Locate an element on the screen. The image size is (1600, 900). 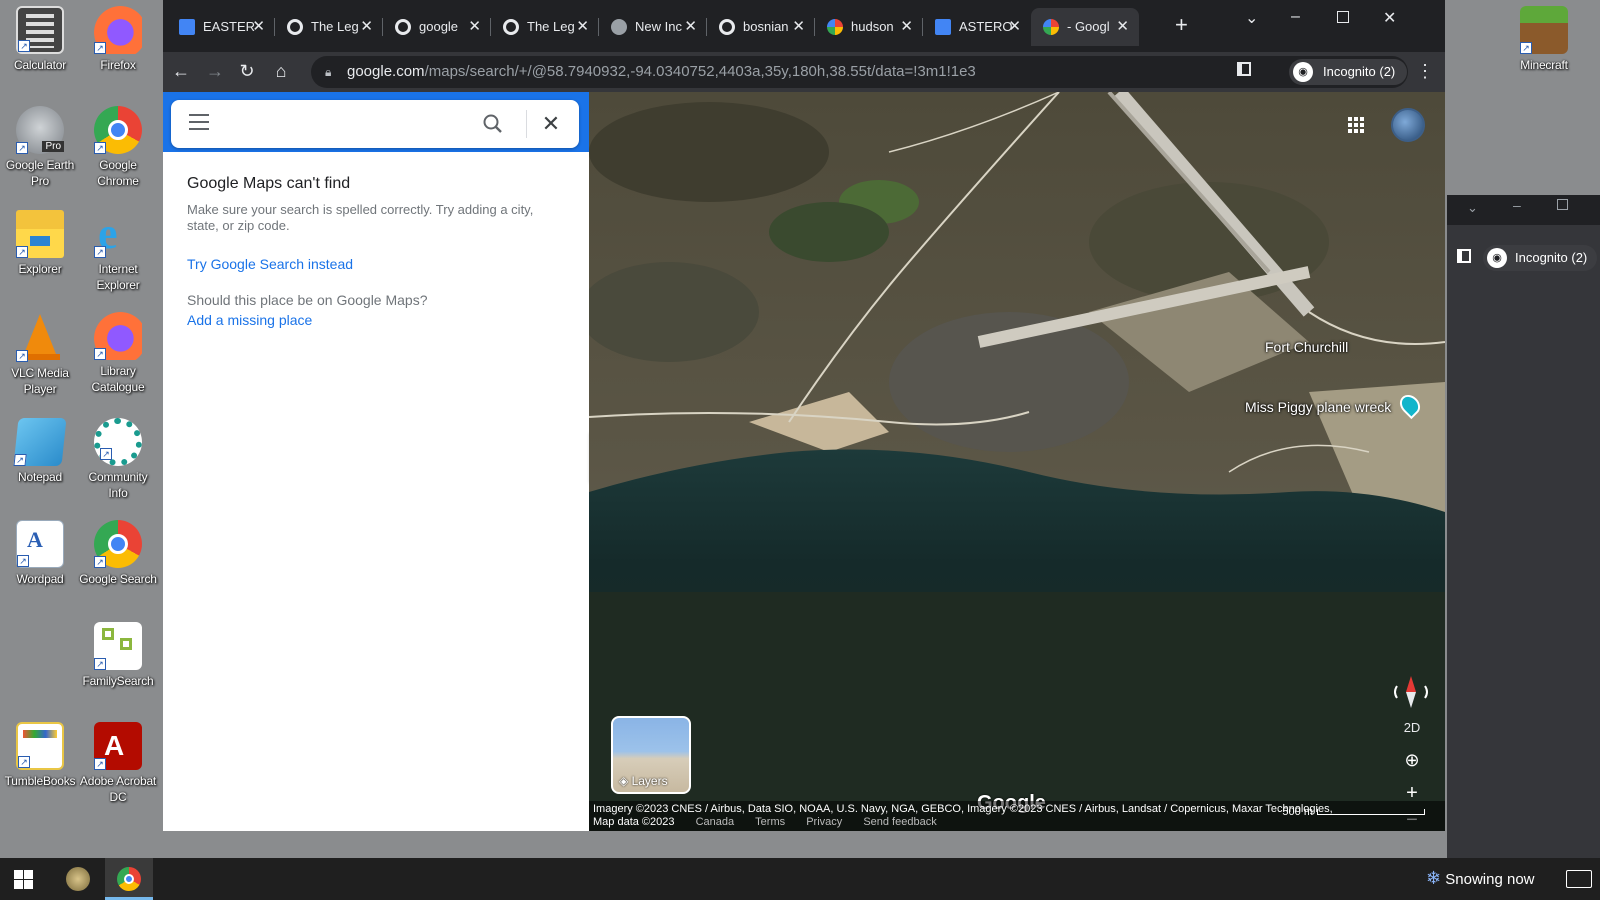
kebab-menu-icon: ⋮ is located at coordinates (1425, 71).